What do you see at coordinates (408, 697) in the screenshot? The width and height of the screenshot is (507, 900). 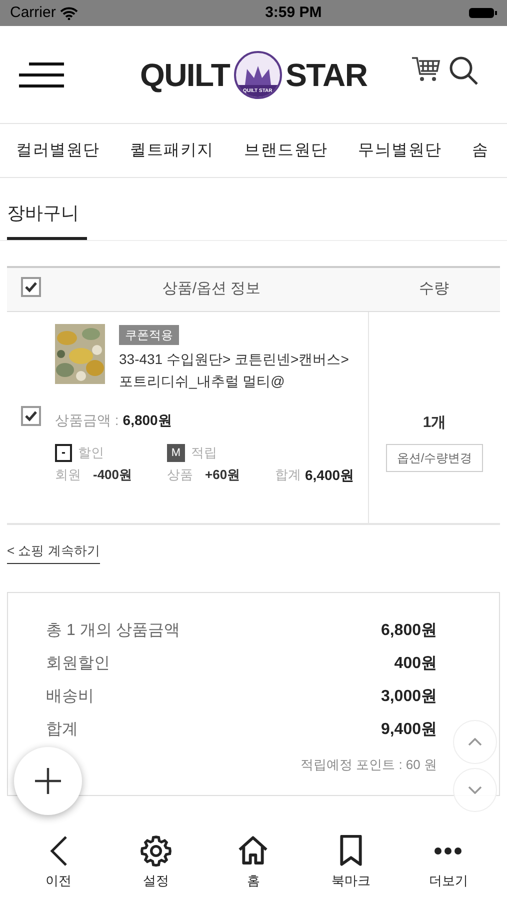 I see `summary-value: 3,000원` at bounding box center [408, 697].